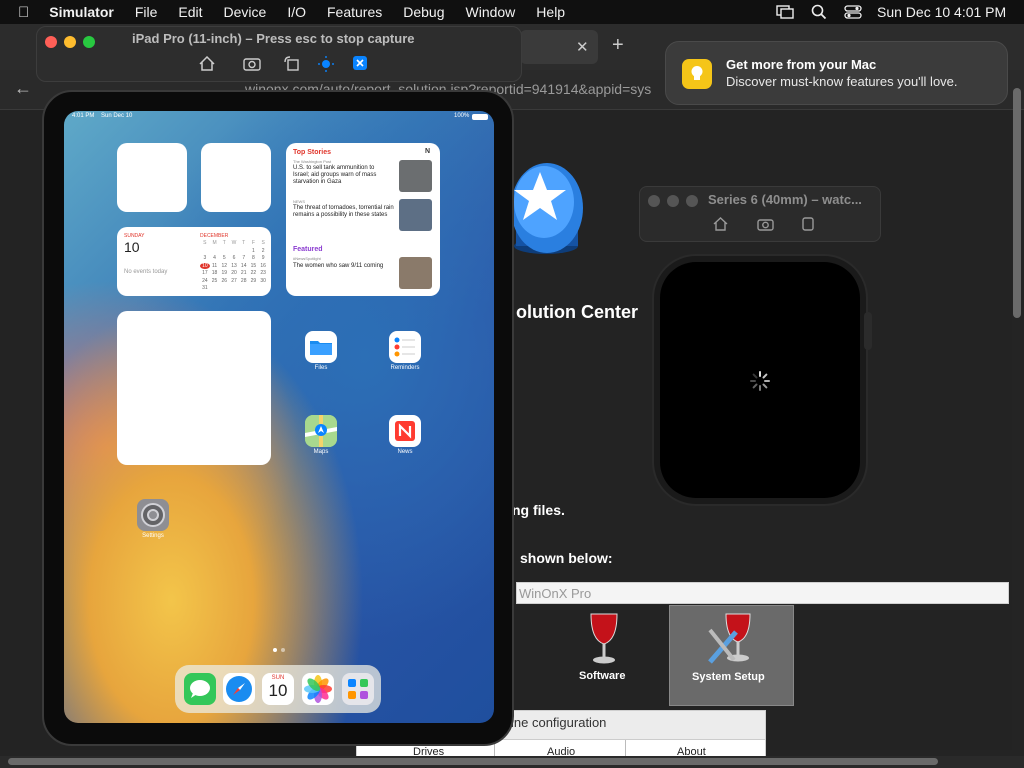  Describe the element at coordinates (153, 515) in the screenshot. I see `settings-app-icon` at that location.